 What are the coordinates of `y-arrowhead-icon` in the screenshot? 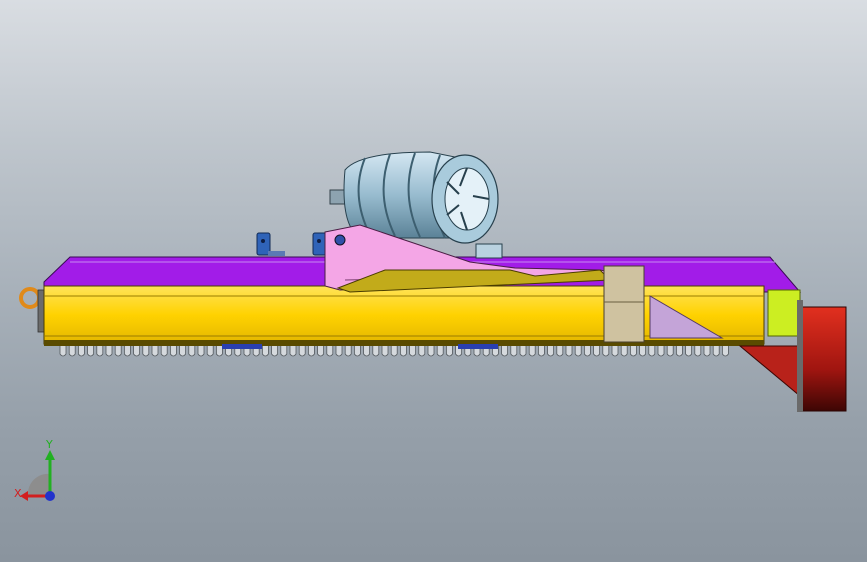 It's located at (50, 455).